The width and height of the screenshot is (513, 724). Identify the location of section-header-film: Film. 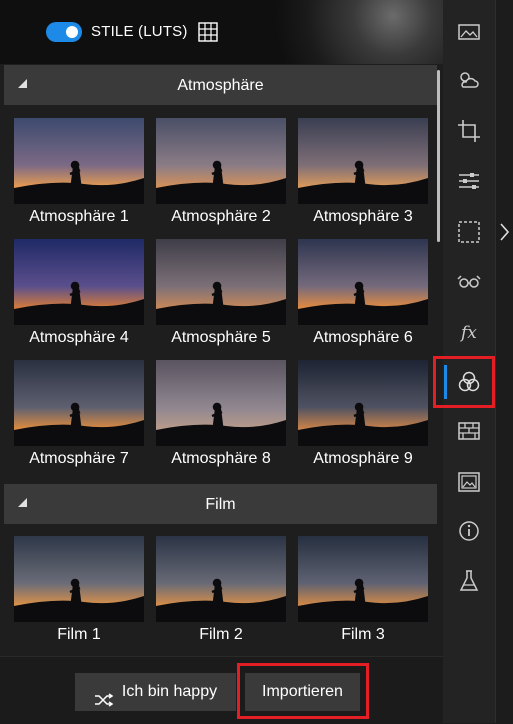
(220, 504).